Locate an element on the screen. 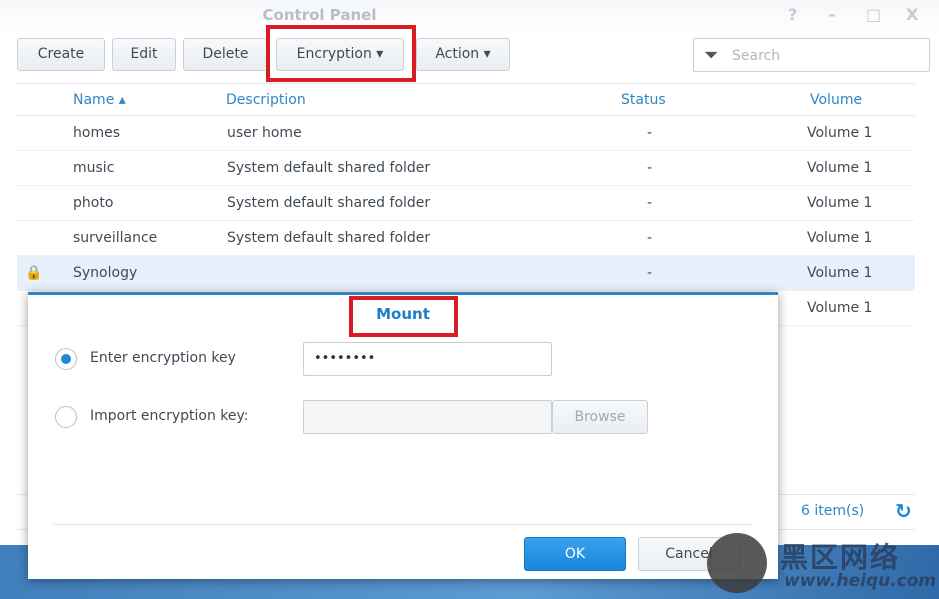 This screenshot has width=939, height=599. watermark-url: www.heiqu.com is located at coordinates (860, 581).